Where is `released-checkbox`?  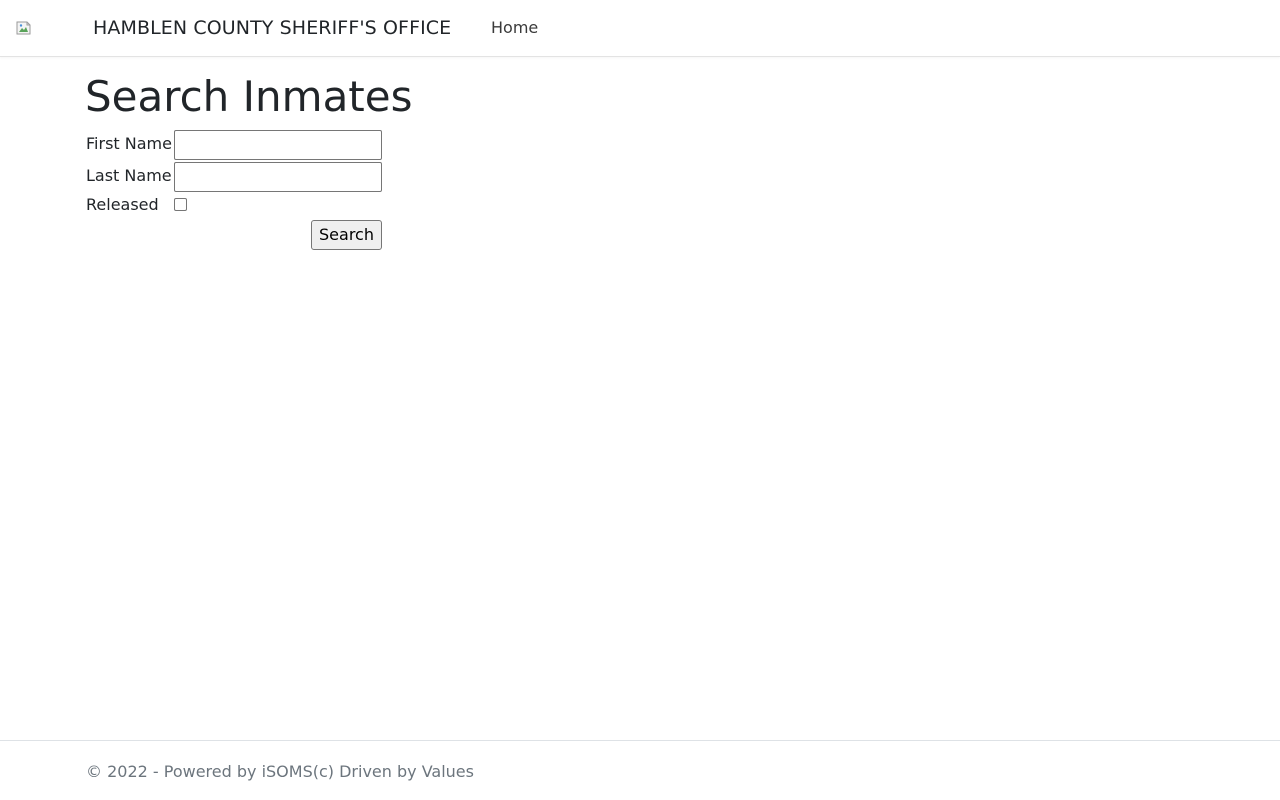
released-checkbox is located at coordinates (180, 204).